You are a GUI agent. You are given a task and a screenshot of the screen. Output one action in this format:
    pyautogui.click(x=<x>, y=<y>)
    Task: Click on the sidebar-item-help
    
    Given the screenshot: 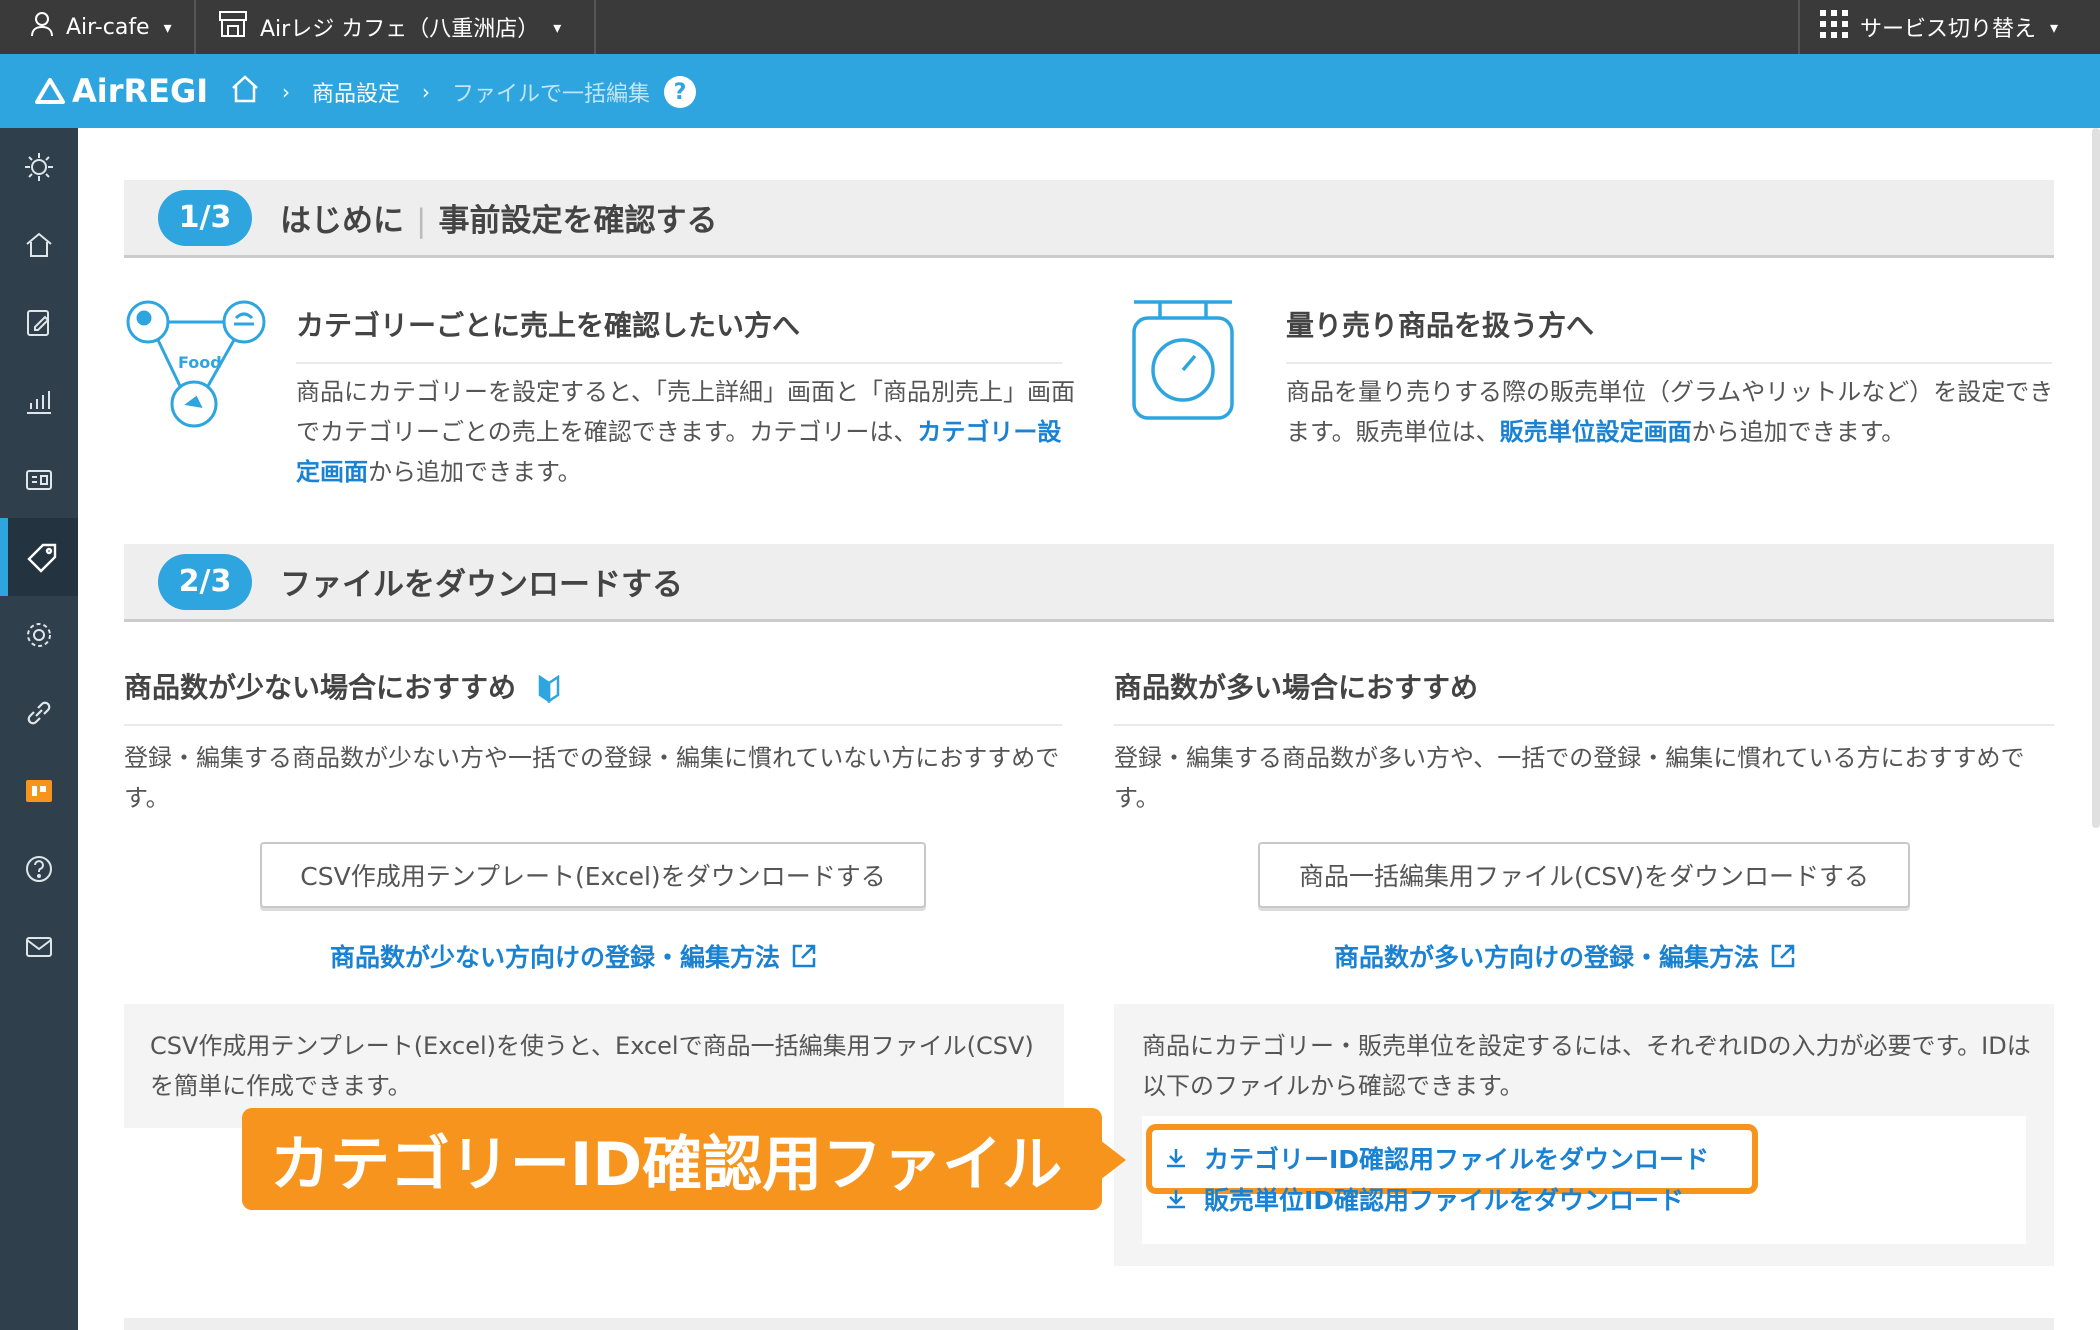 What is the action you would take?
    pyautogui.click(x=39, y=869)
    